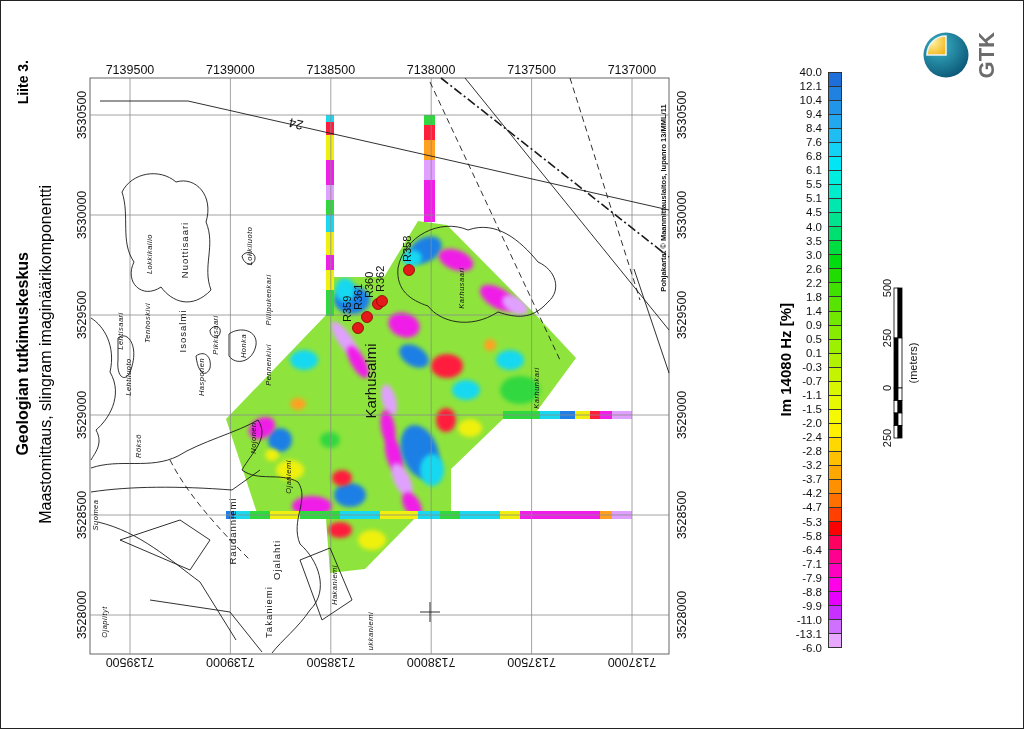 The width and height of the screenshot is (1024, 729). What do you see at coordinates (813, 142) in the screenshot?
I see `color-scale-value: 7.6` at bounding box center [813, 142].